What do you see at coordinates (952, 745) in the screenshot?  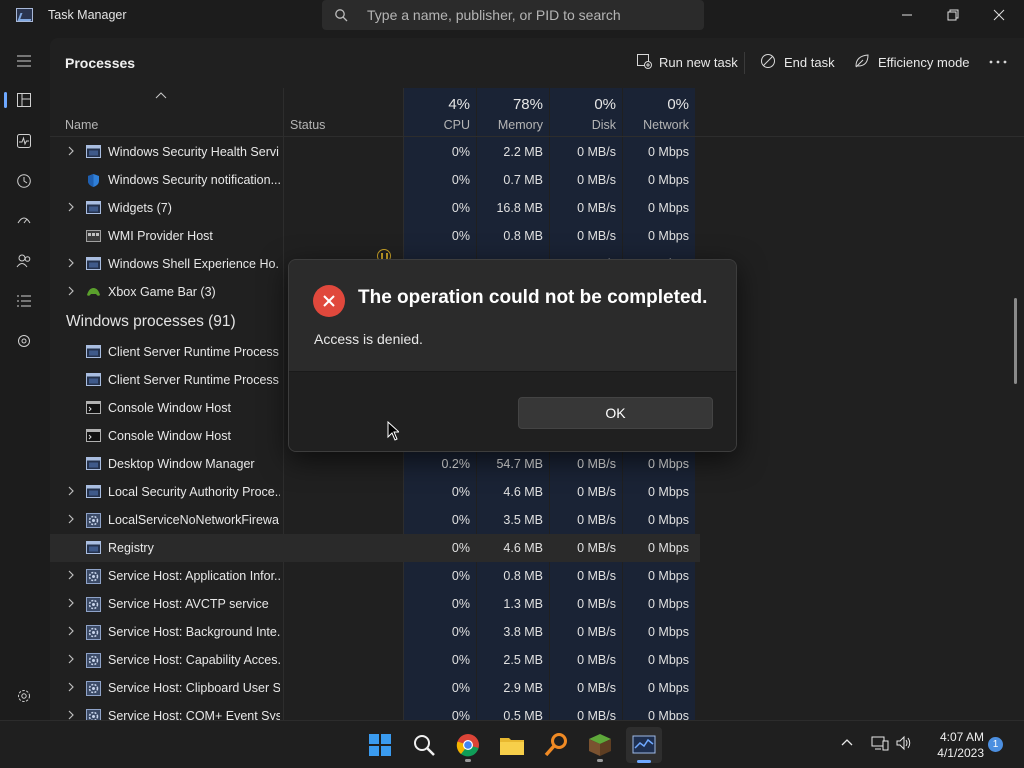 I see `clock: 4:07 AM 4/1/2023` at bounding box center [952, 745].